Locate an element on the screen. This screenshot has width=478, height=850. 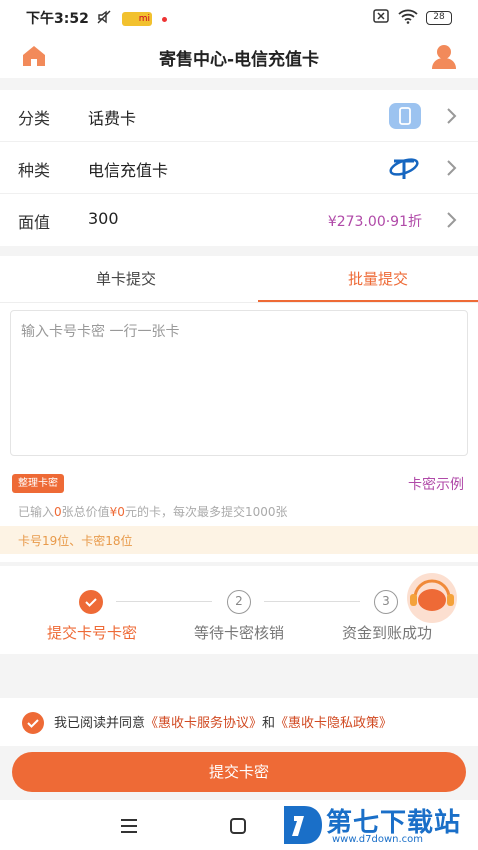
site-watermark: 第七下载站 www.d7down.com is located at coordinates (378, 826).